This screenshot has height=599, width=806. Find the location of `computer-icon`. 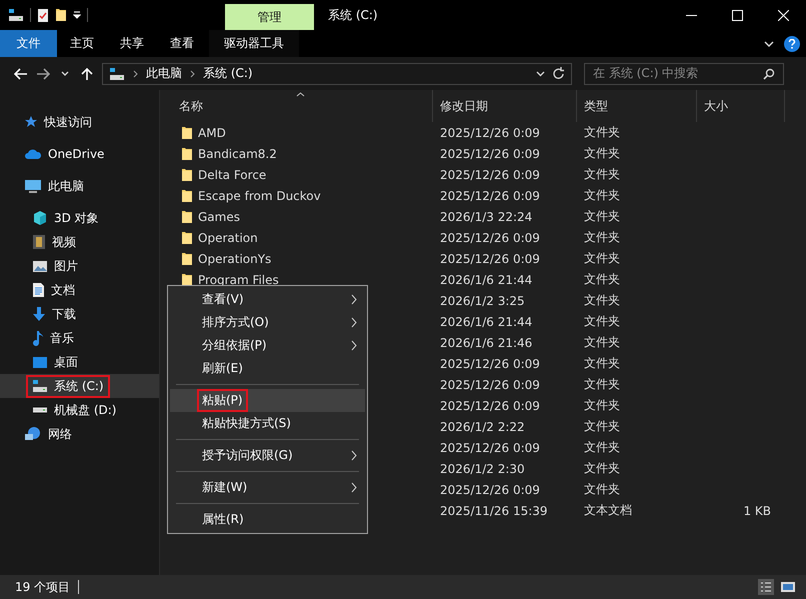

computer-icon is located at coordinates (33, 186).